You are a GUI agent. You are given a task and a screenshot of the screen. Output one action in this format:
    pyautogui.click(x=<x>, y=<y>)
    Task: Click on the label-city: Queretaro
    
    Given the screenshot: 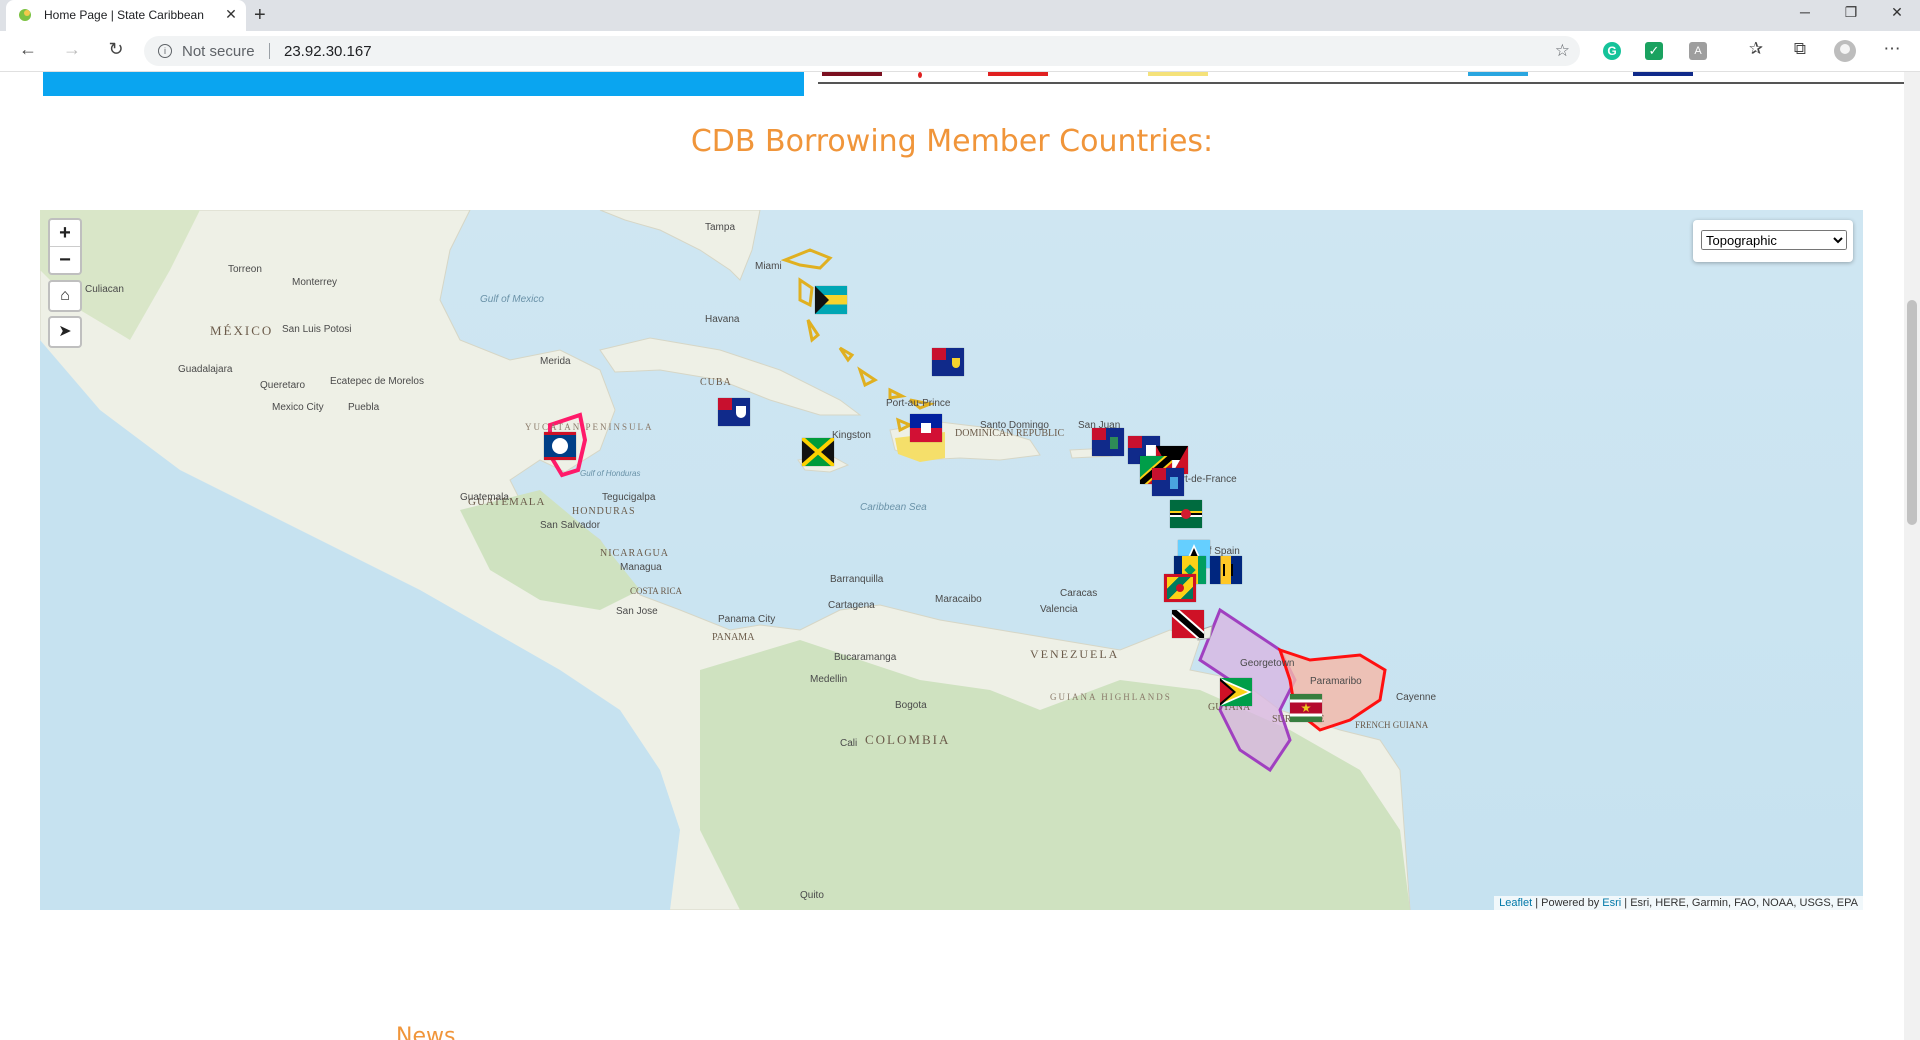 What is the action you would take?
    pyautogui.click(x=282, y=385)
    